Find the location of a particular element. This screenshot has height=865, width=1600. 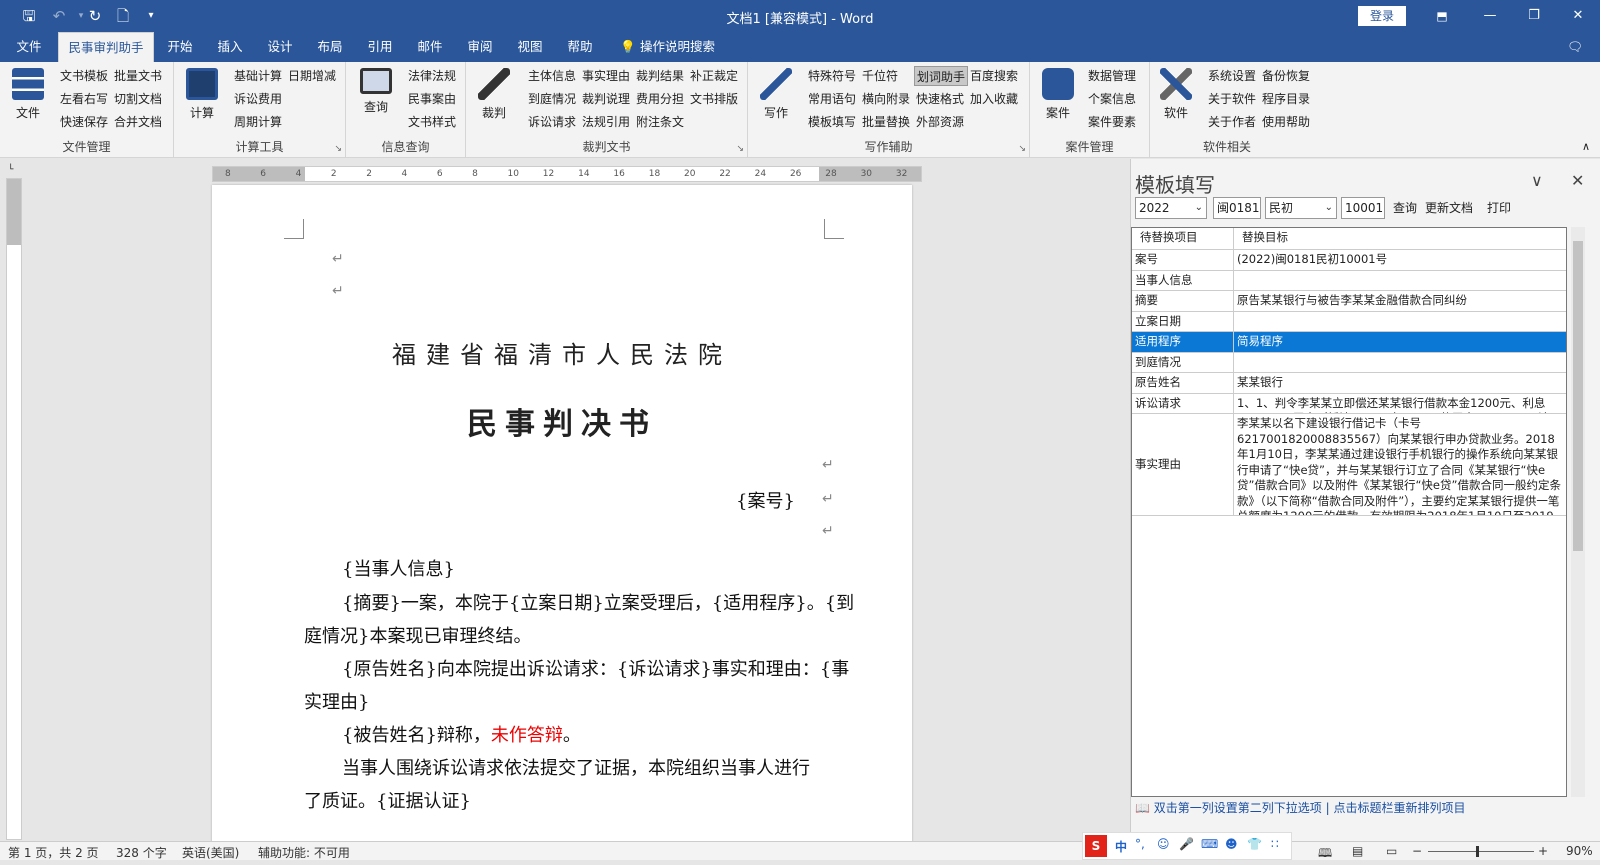

common-phrases-button: 常用语句 is located at coordinates (832, 99).